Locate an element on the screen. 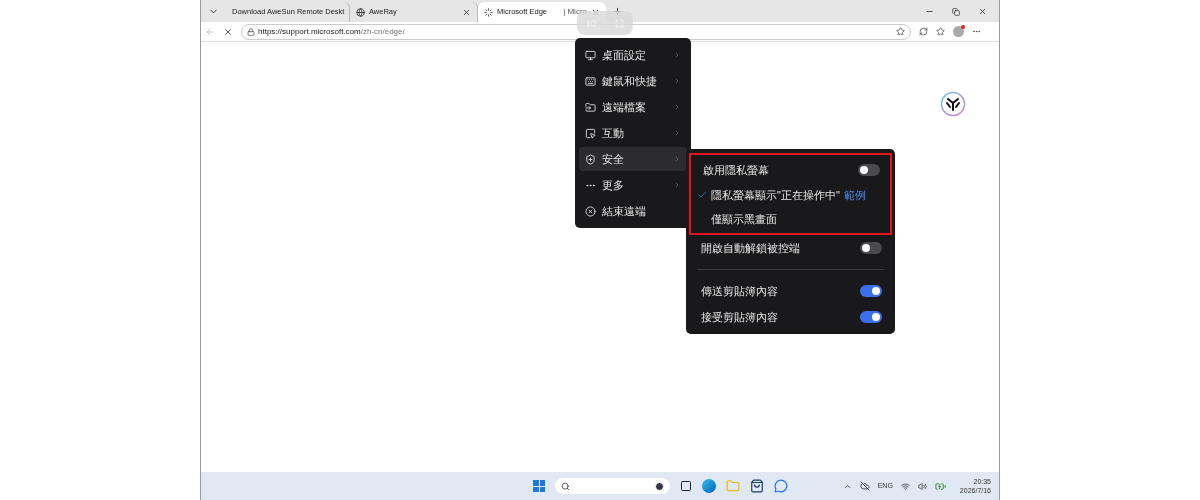 Image resolution: width=1200 pixels, height=500 pixels. globe-icon is located at coordinates (360, 12).